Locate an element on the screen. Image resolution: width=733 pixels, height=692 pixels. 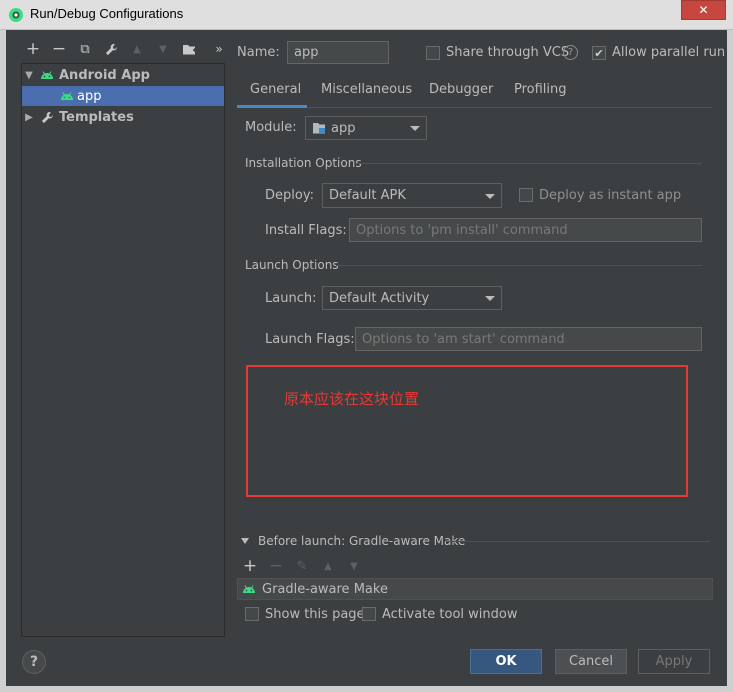
module-value: app is located at coordinates (343, 128).